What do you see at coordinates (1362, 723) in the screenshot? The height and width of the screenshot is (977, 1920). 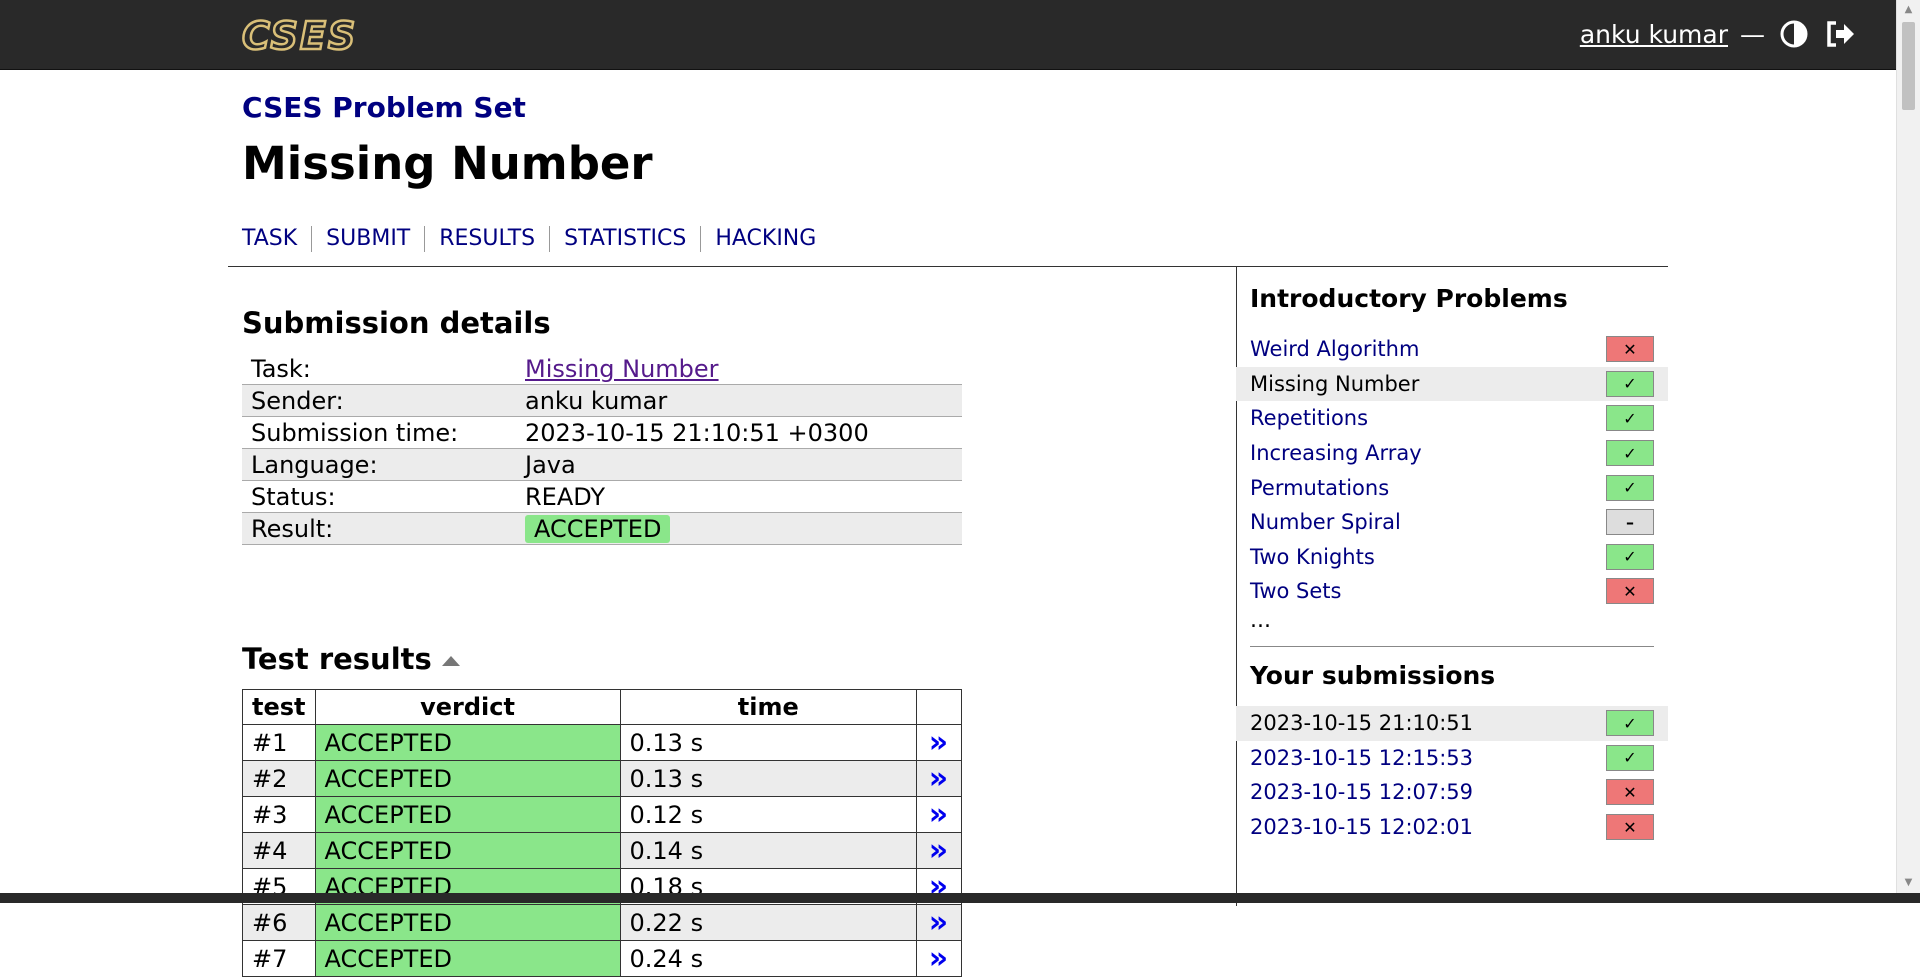 I see `submission-time: 2023-10-15 21:10:51` at bounding box center [1362, 723].